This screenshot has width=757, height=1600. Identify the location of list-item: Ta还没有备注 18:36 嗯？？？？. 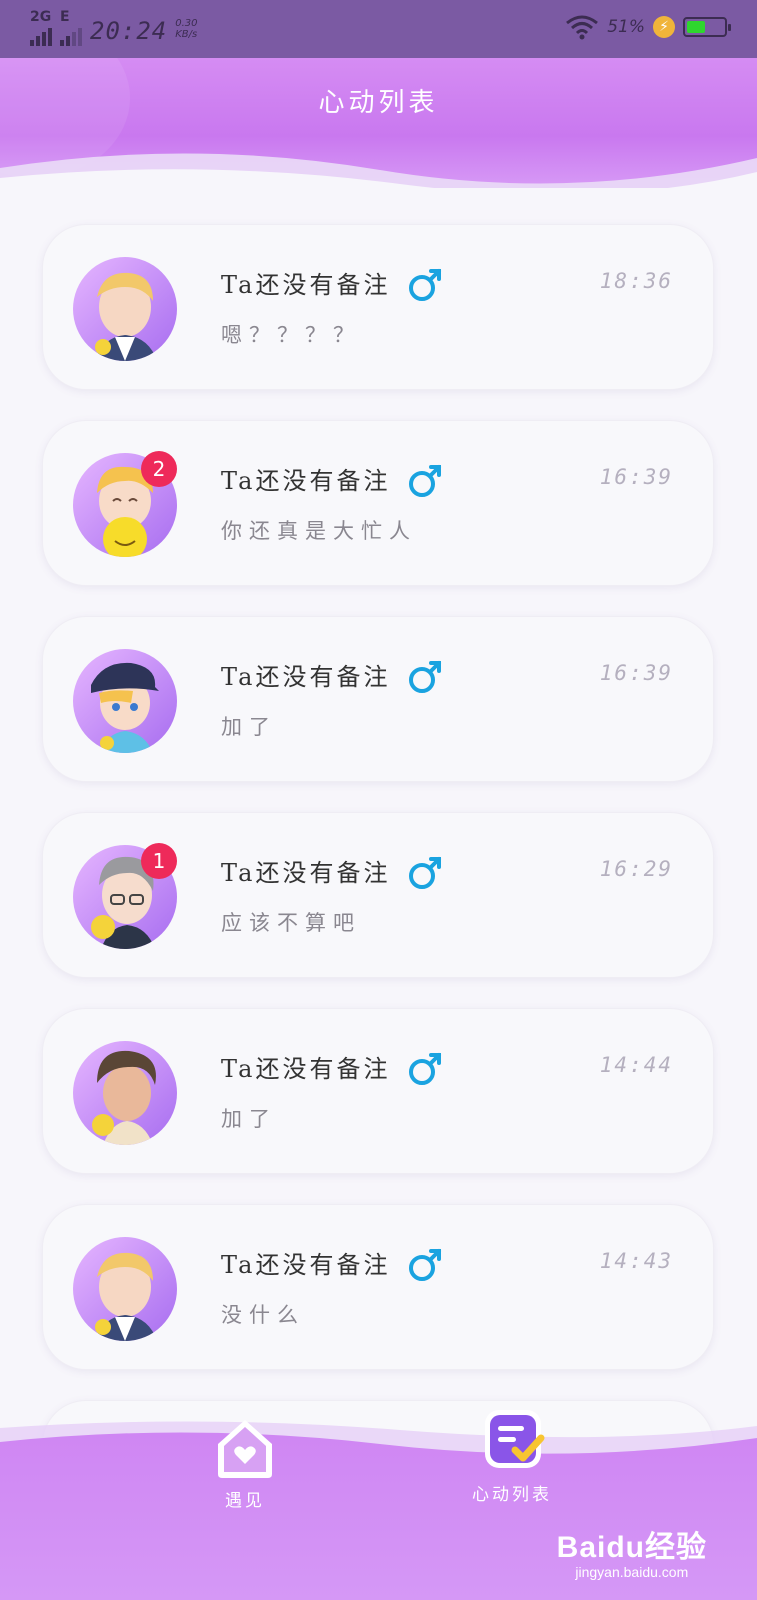
(378, 307).